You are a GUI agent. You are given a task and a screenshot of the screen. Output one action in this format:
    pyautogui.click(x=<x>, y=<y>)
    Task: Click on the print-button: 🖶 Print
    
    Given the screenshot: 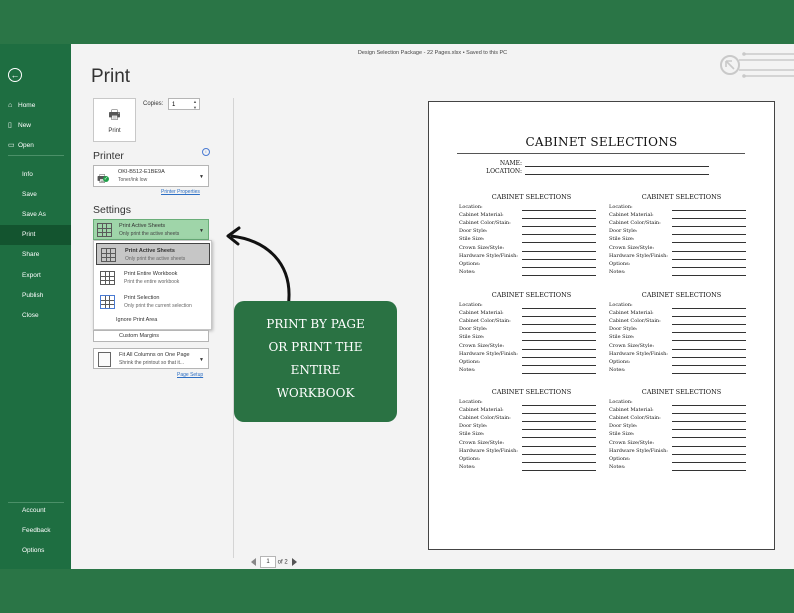 What is the action you would take?
    pyautogui.click(x=114, y=120)
    